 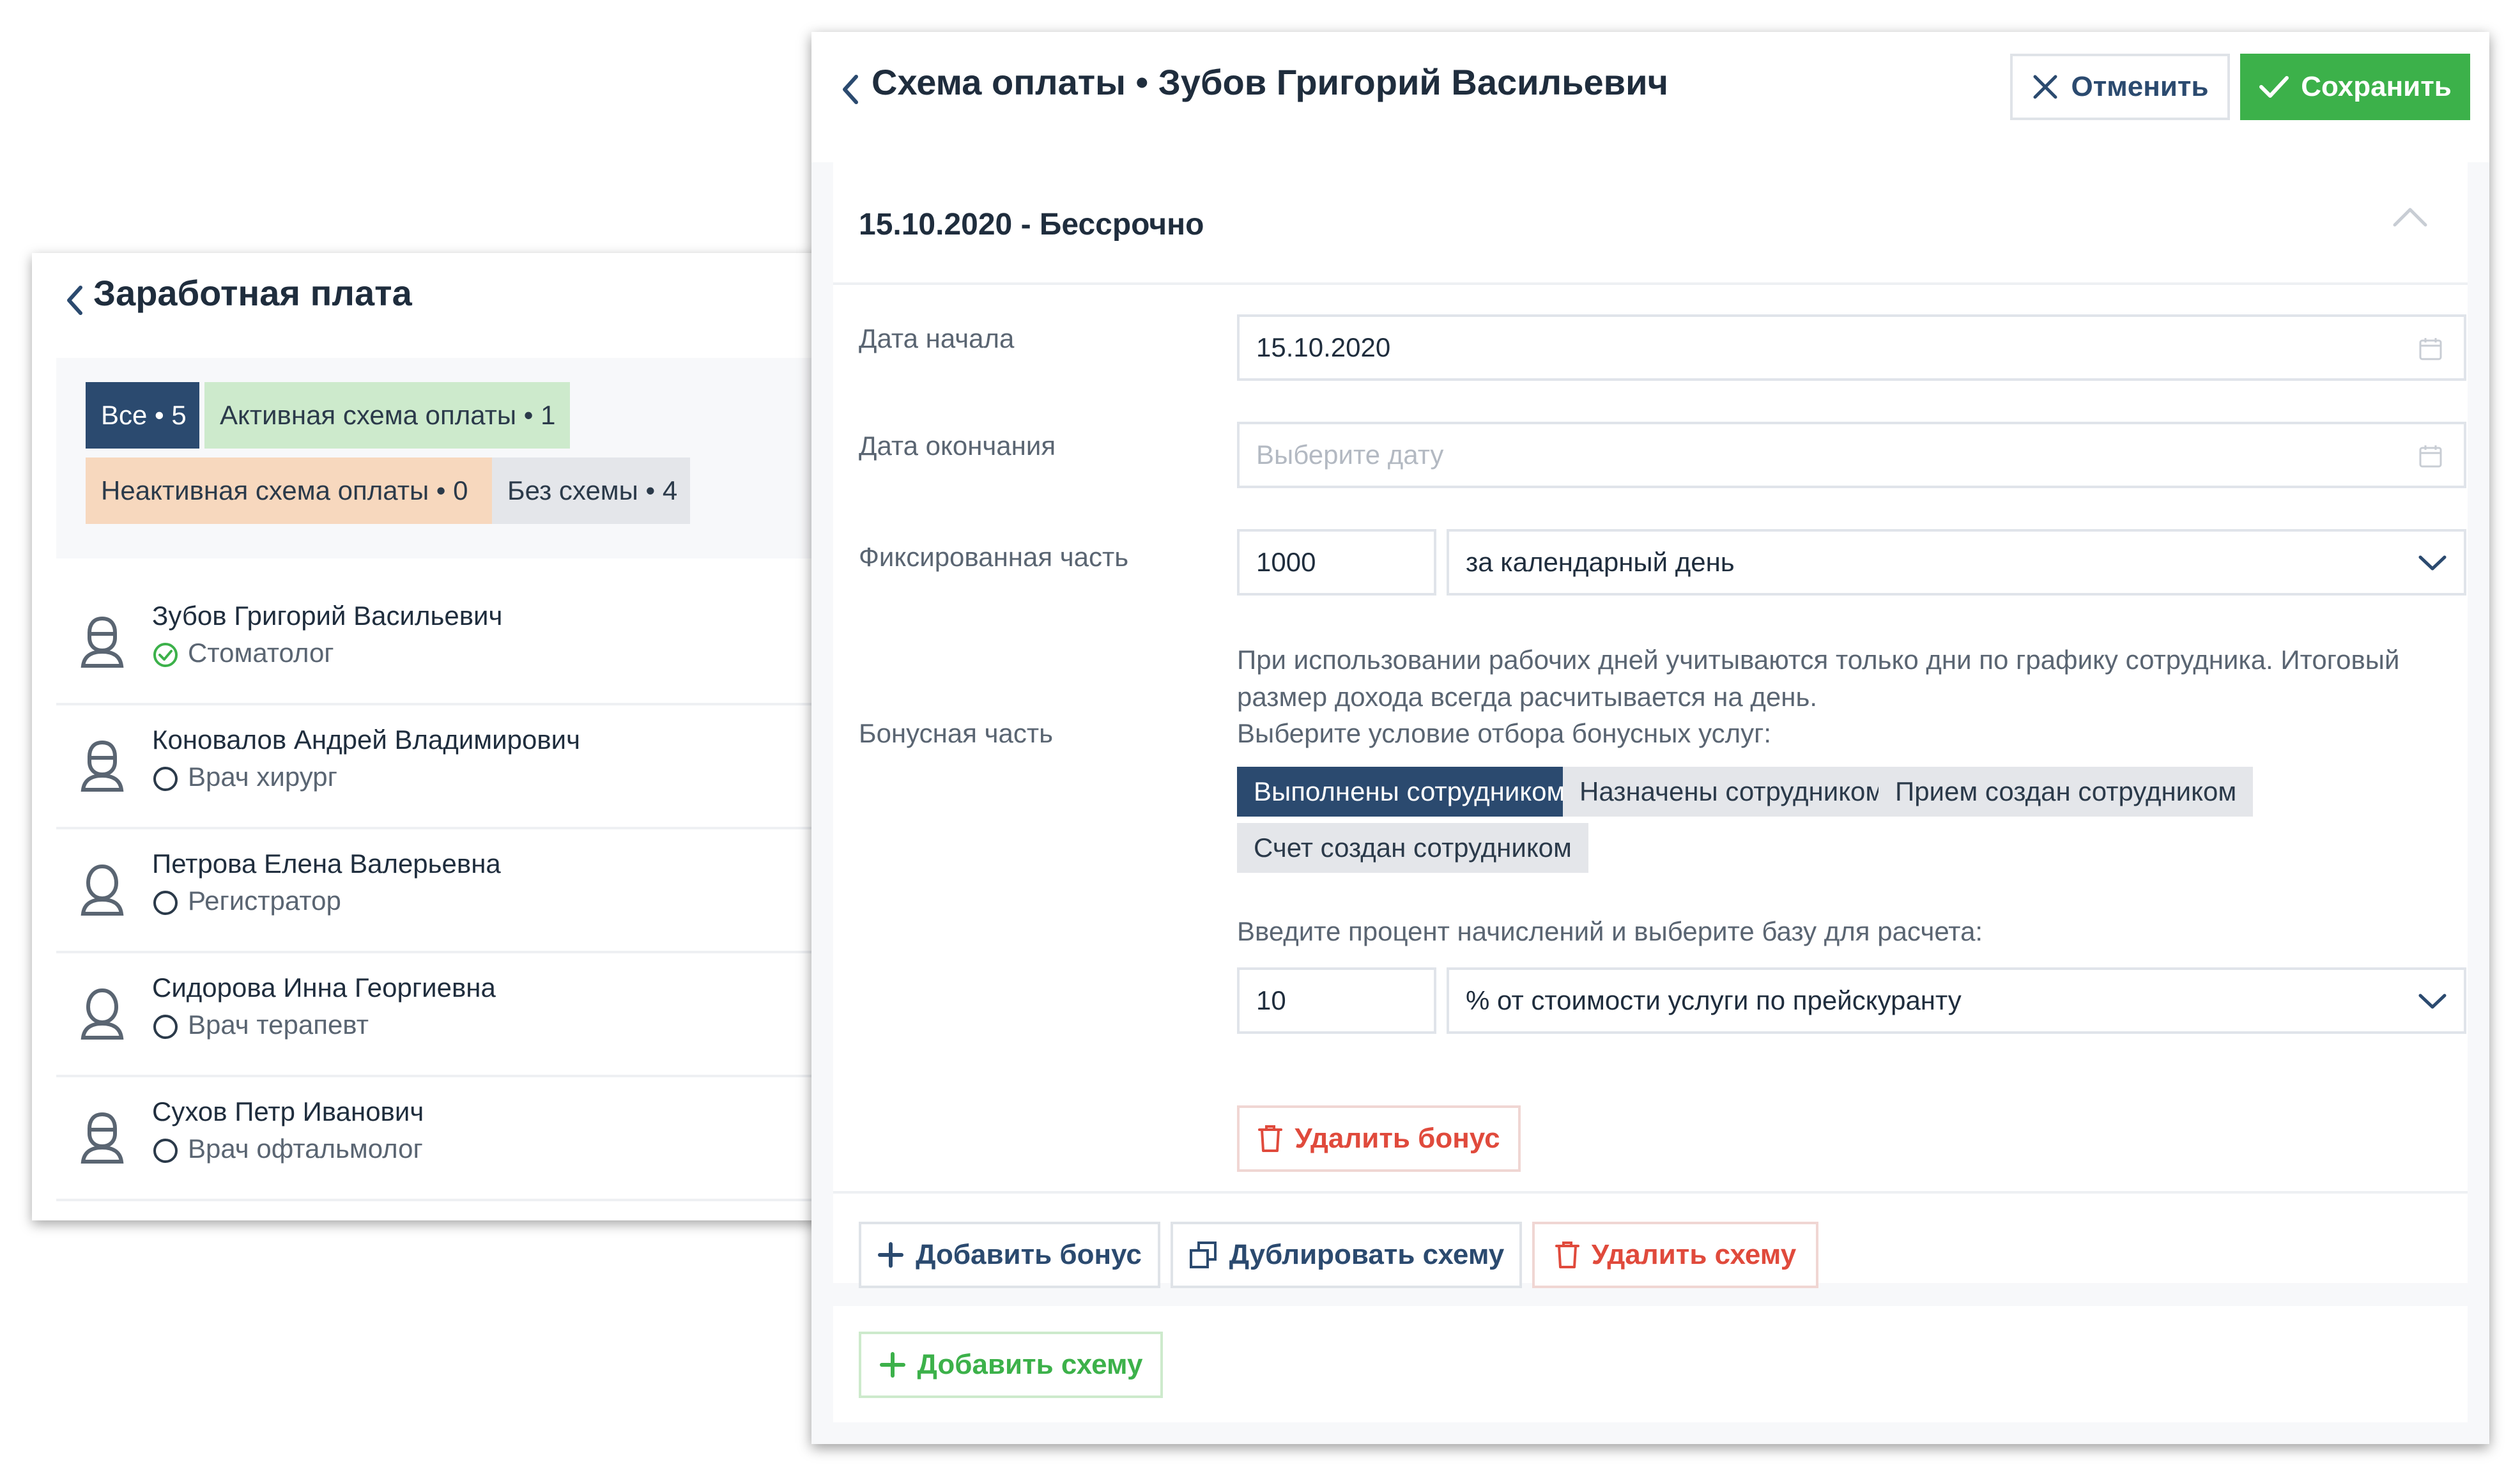 What do you see at coordinates (2376, 86) in the screenshot?
I see `save-button-label: Сохранить` at bounding box center [2376, 86].